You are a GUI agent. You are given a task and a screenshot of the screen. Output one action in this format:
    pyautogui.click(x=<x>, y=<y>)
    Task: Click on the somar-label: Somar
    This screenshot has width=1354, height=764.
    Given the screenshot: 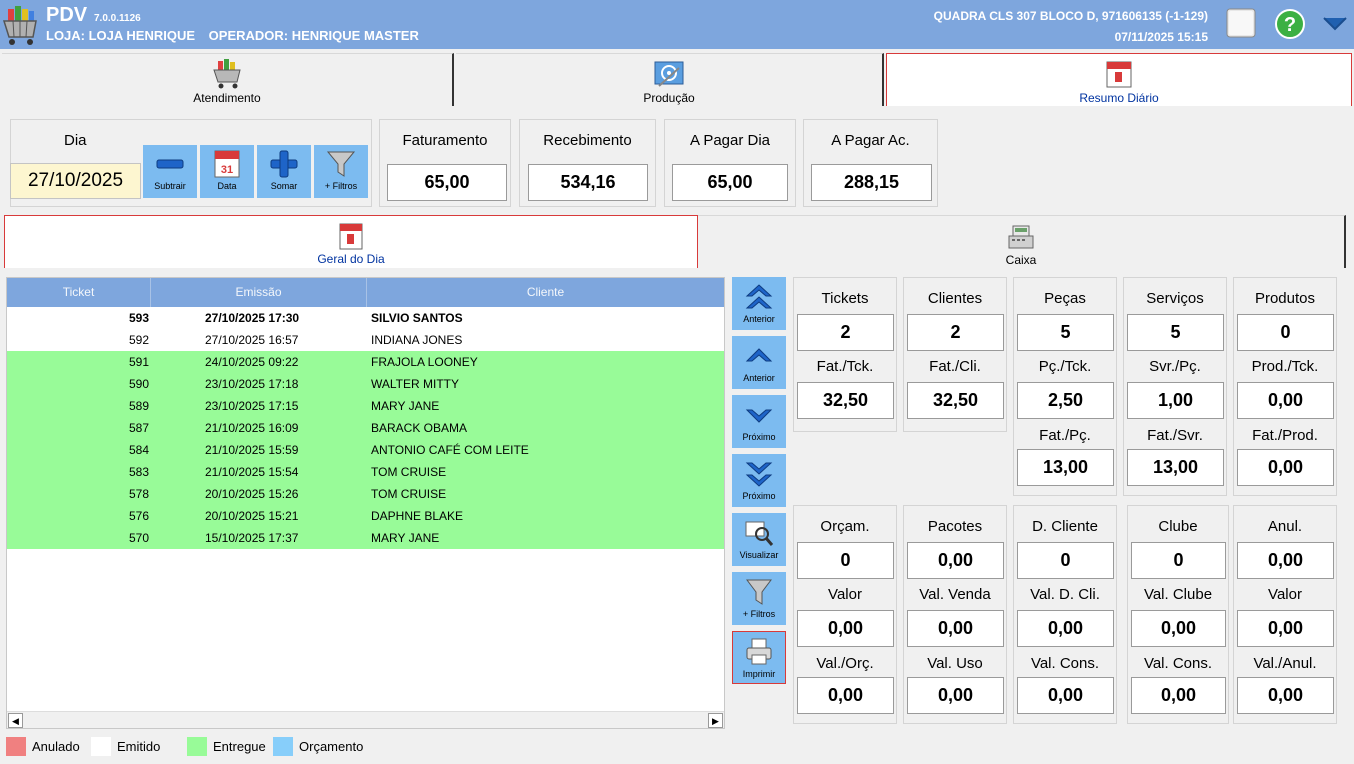 What is the action you would take?
    pyautogui.click(x=284, y=186)
    